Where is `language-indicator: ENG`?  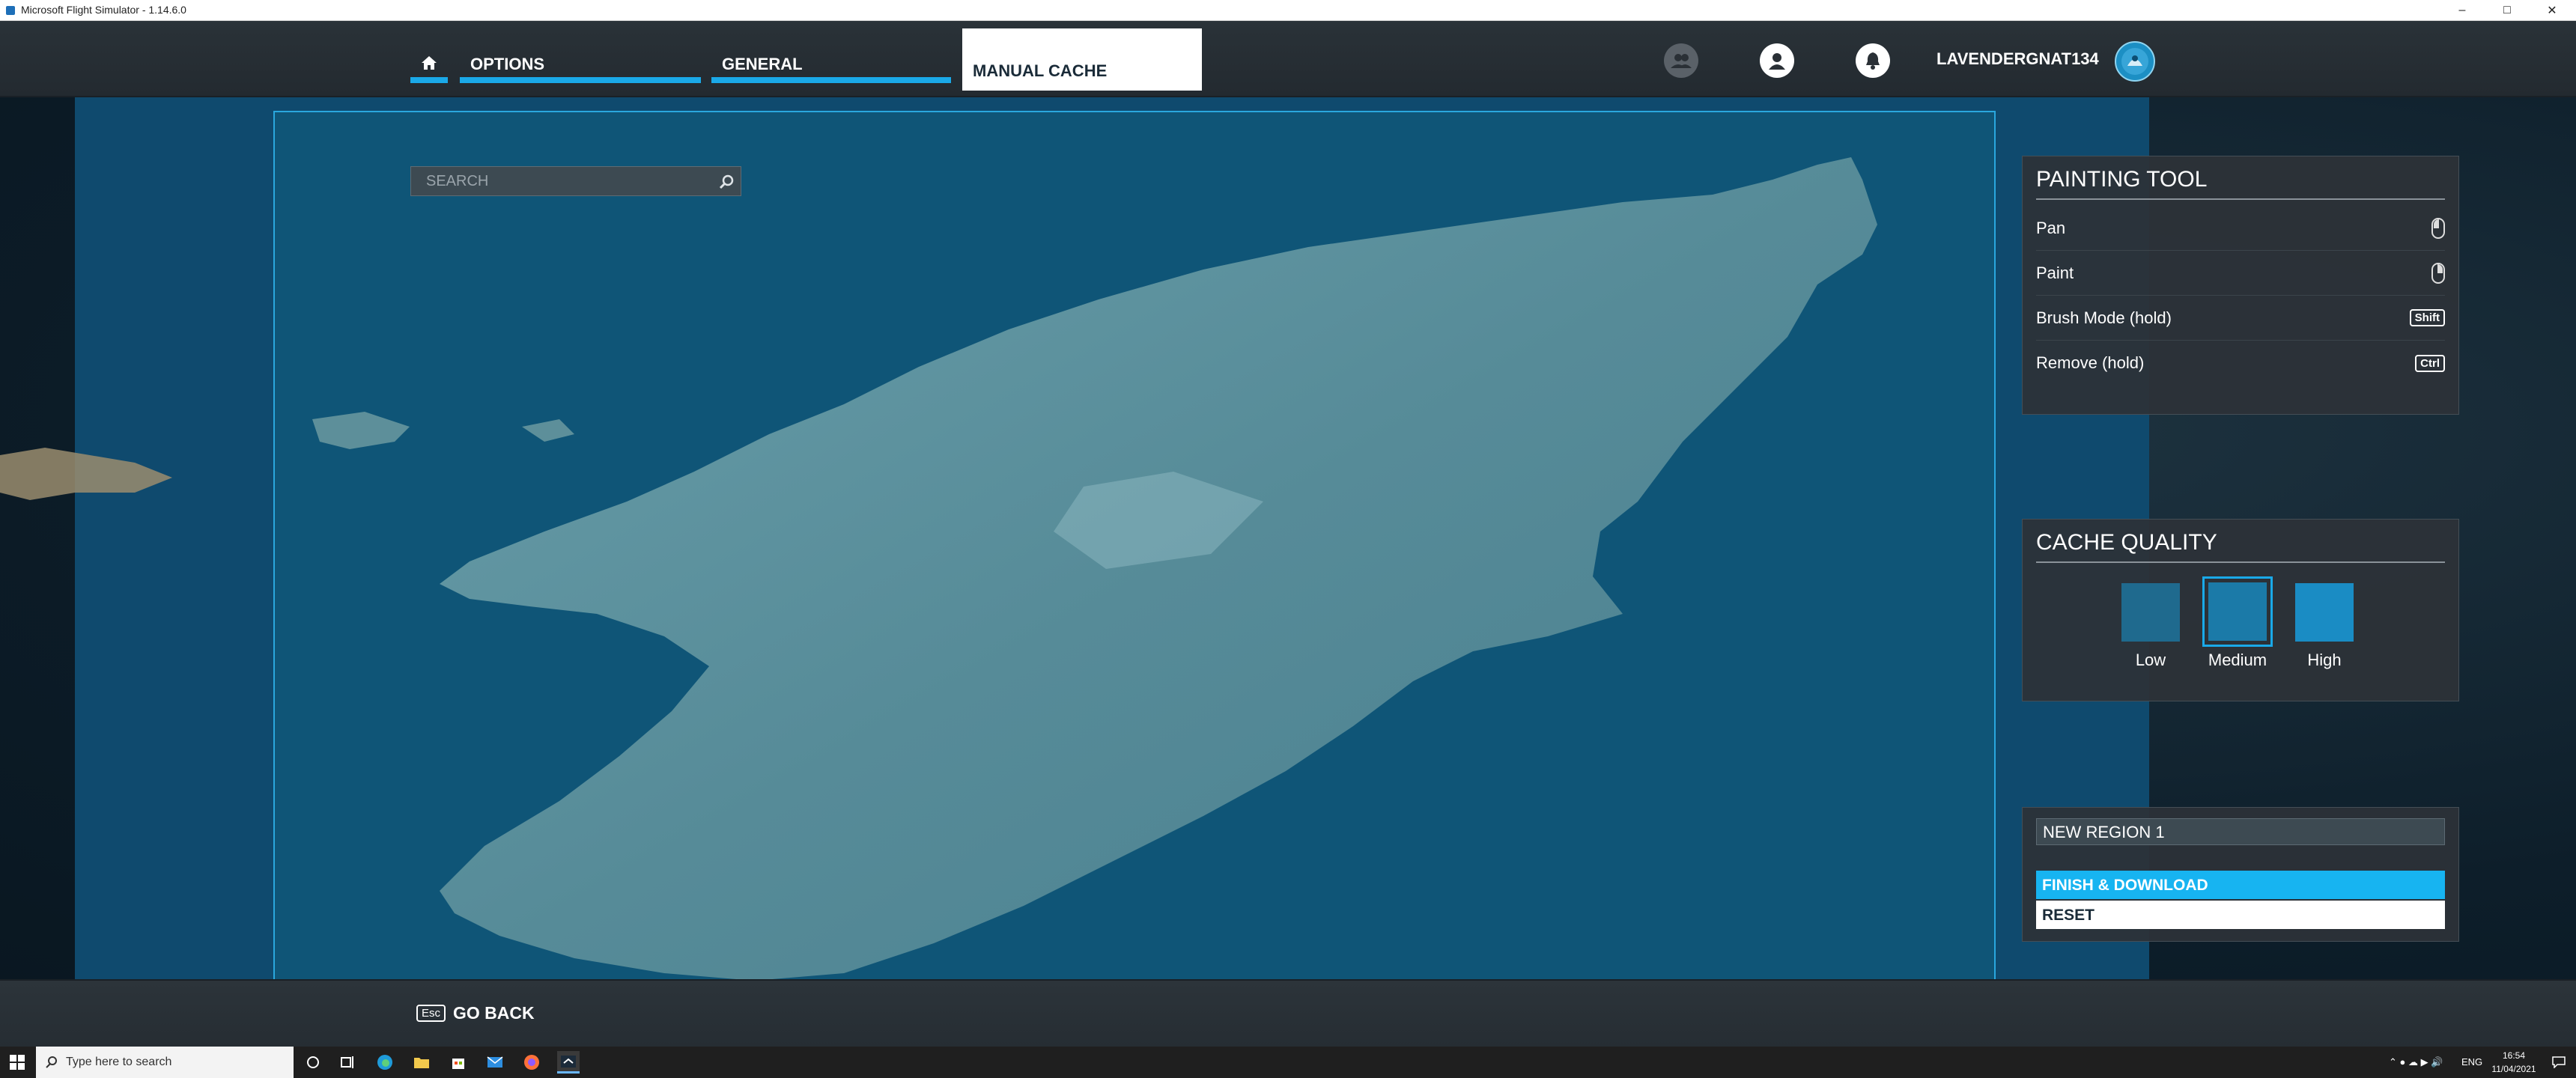
language-indicator: ENG is located at coordinates (2471, 1062).